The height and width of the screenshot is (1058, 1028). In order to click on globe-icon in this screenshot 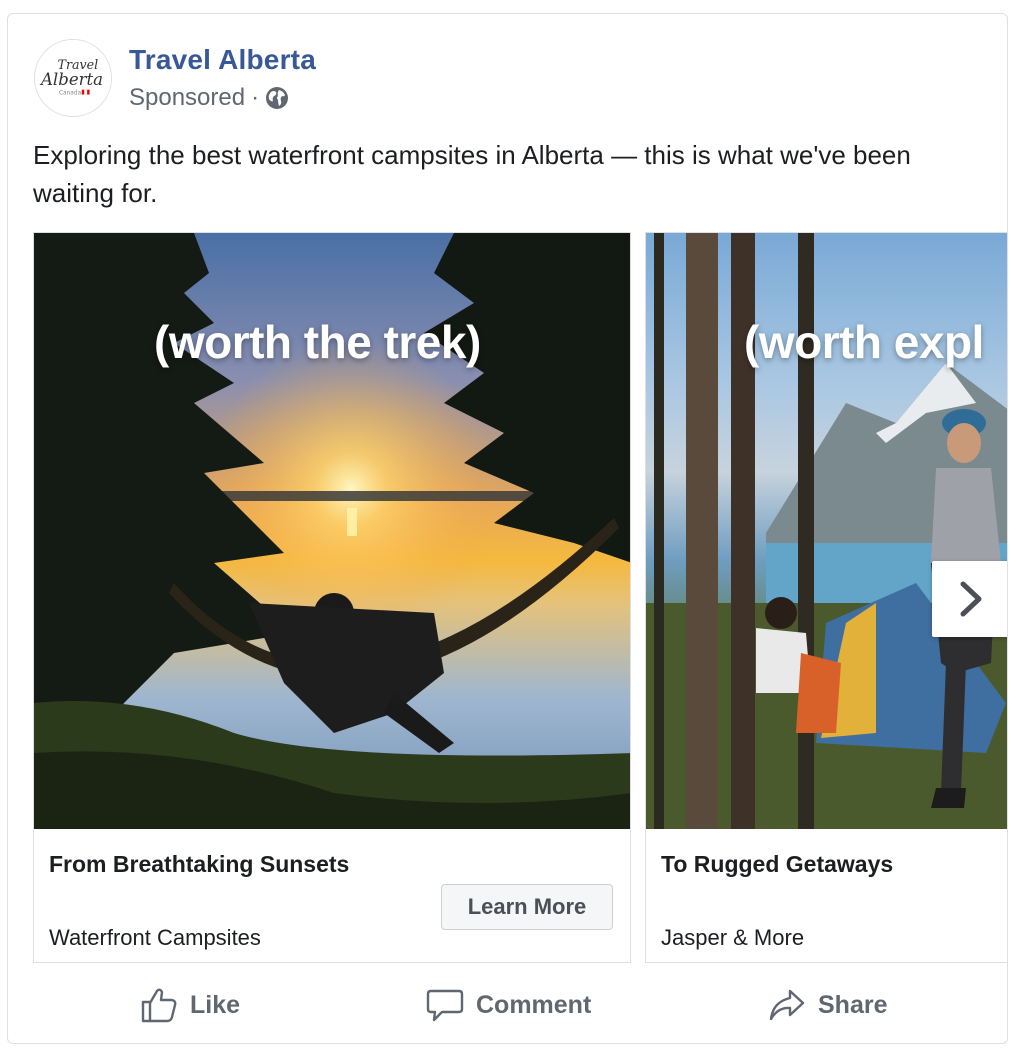, I will do `click(277, 98)`.